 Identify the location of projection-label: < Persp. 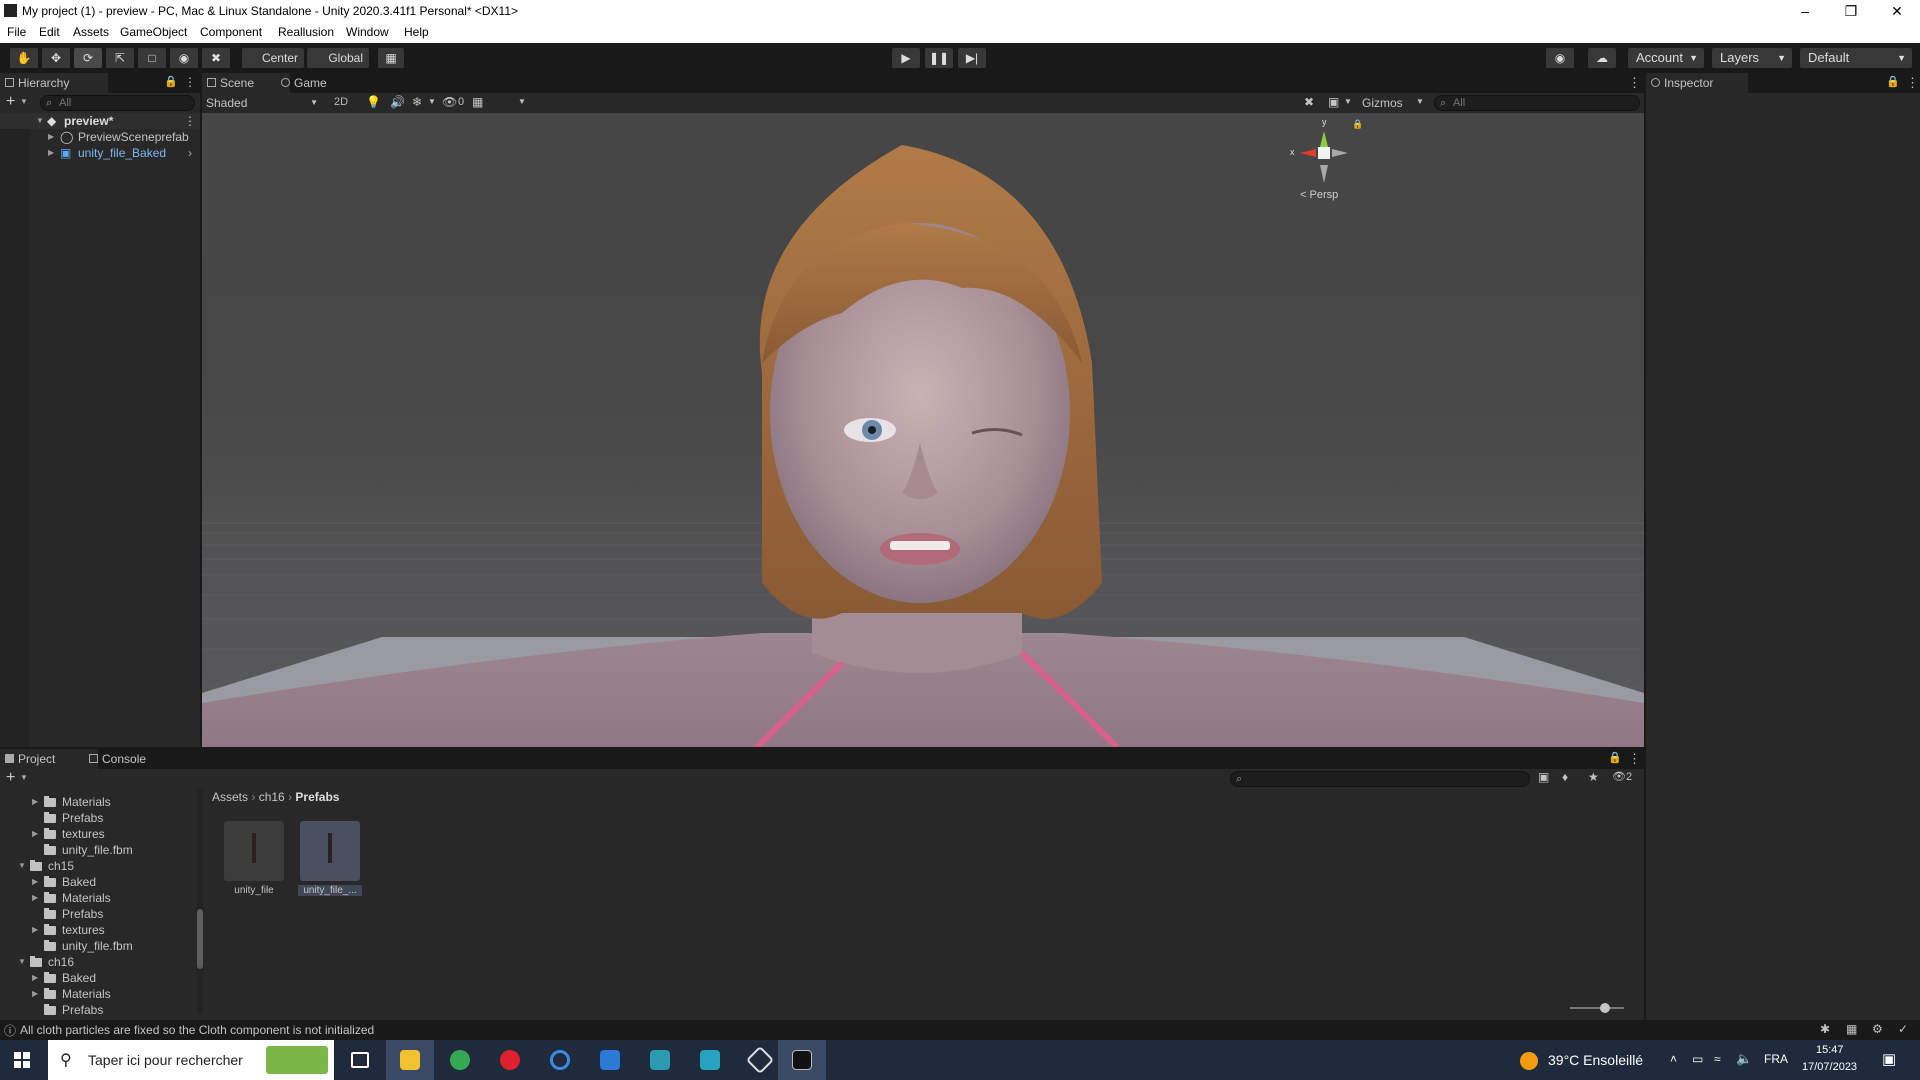
(1319, 195).